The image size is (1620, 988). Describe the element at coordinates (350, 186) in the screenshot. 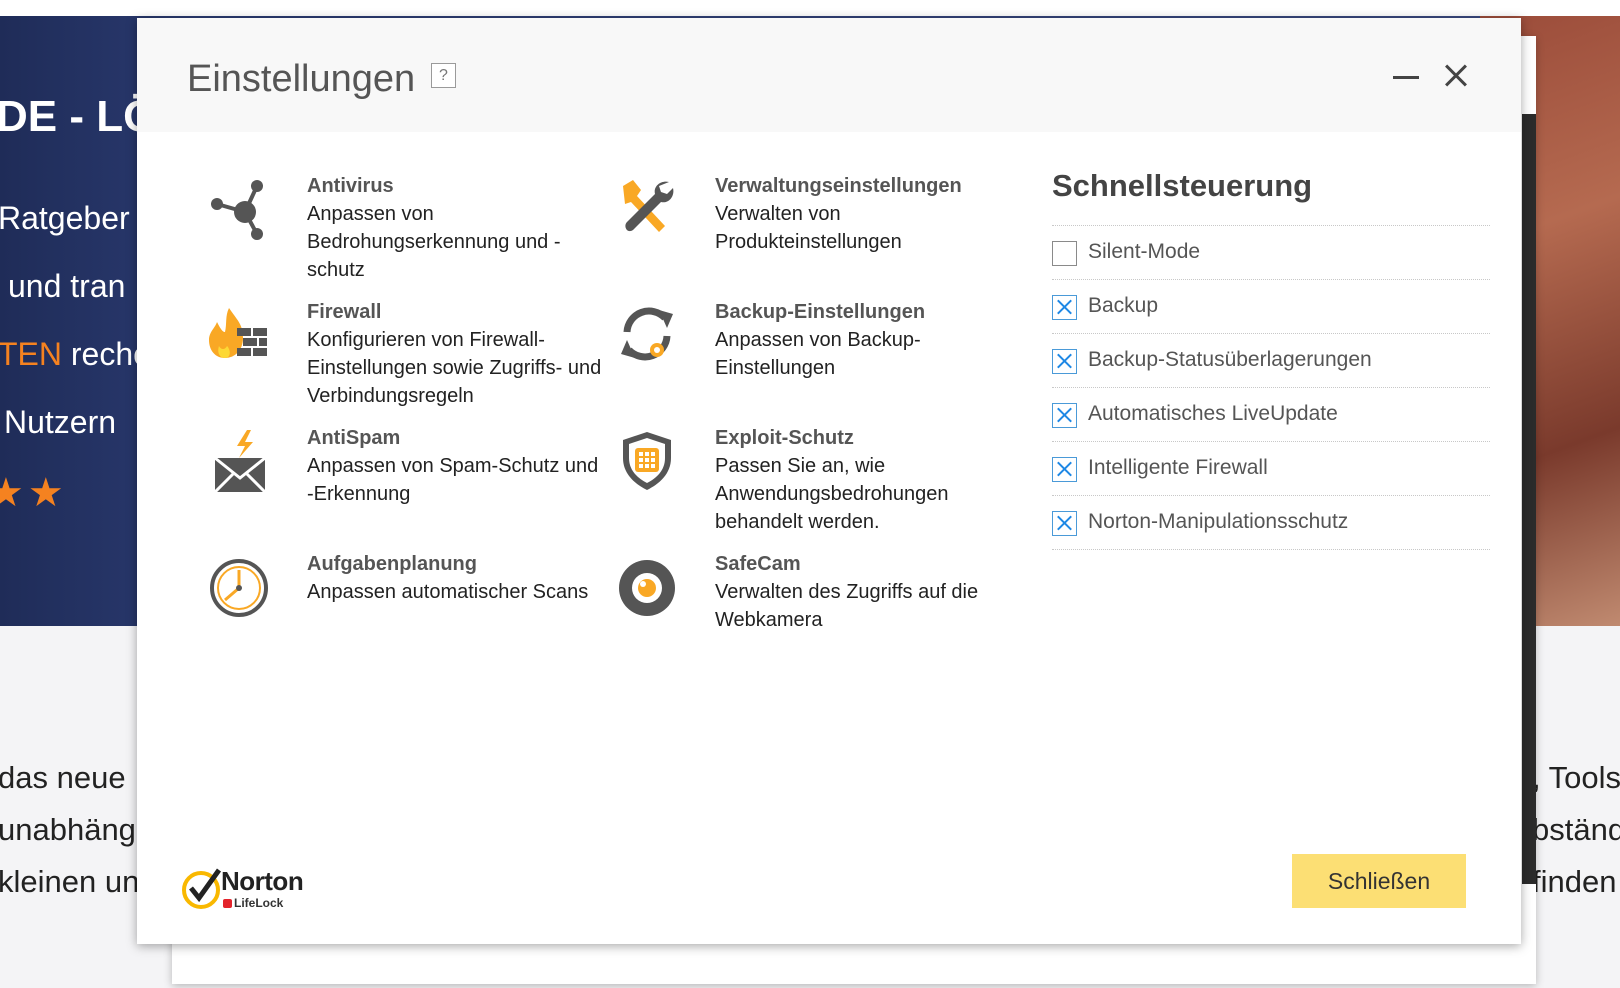

I see `settings-item-title: Antivirus` at that location.